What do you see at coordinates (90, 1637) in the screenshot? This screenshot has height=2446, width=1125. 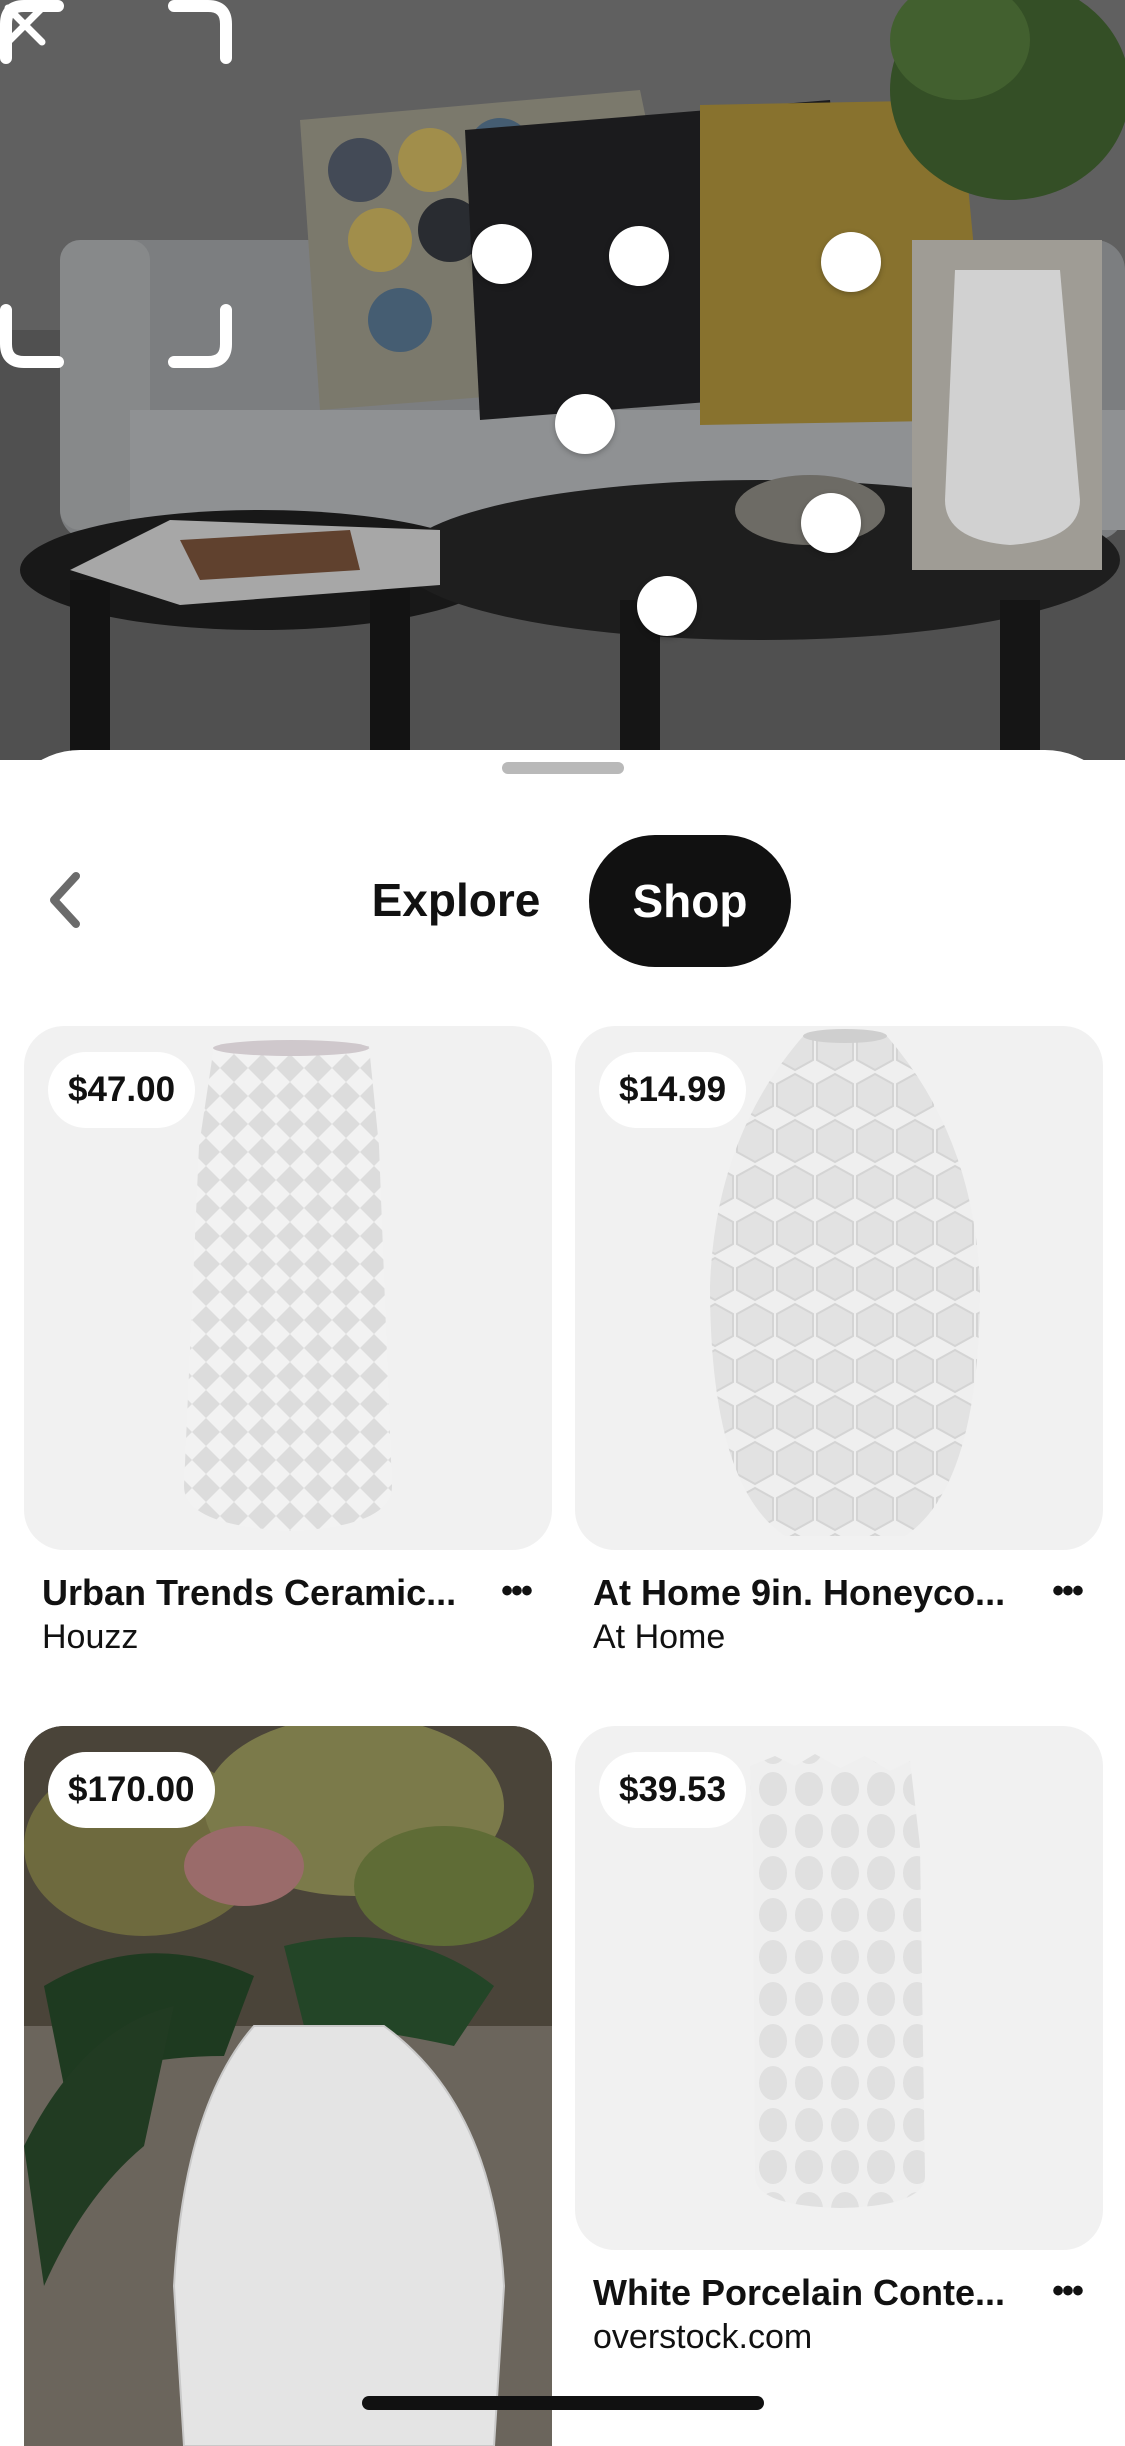 I see `product-source: Houzz` at bounding box center [90, 1637].